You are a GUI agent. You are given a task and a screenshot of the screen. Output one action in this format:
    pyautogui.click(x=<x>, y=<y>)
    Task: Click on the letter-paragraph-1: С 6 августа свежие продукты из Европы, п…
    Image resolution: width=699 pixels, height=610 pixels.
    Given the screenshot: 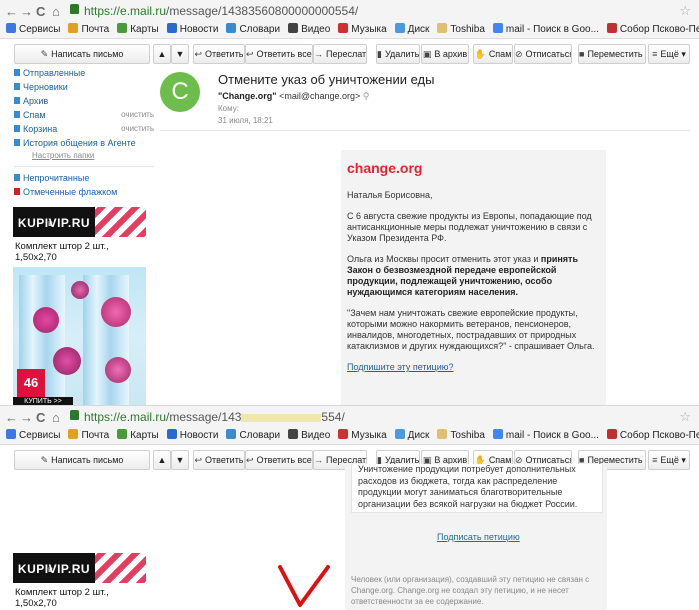 What is the action you would take?
    pyautogui.click(x=469, y=227)
    